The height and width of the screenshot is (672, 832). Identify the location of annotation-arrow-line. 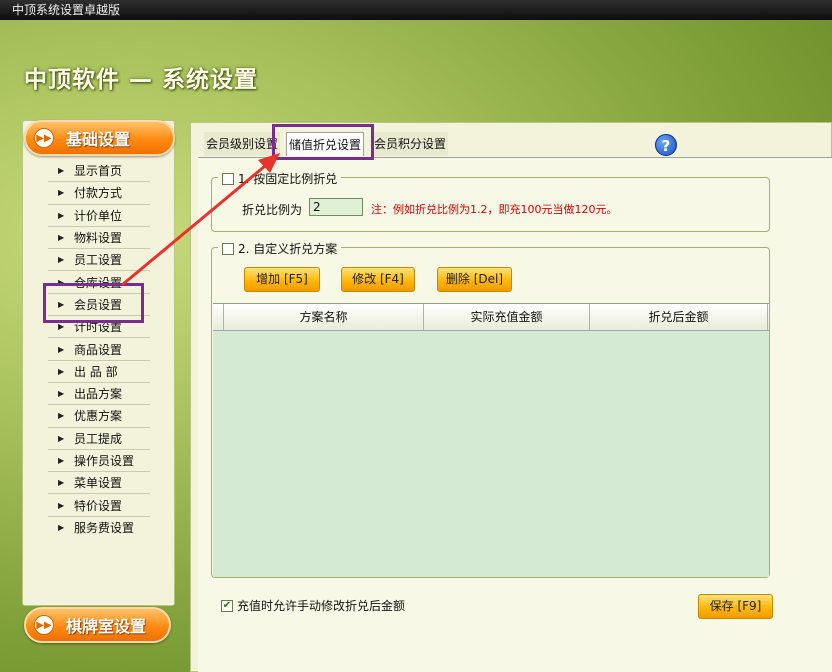
(193, 225).